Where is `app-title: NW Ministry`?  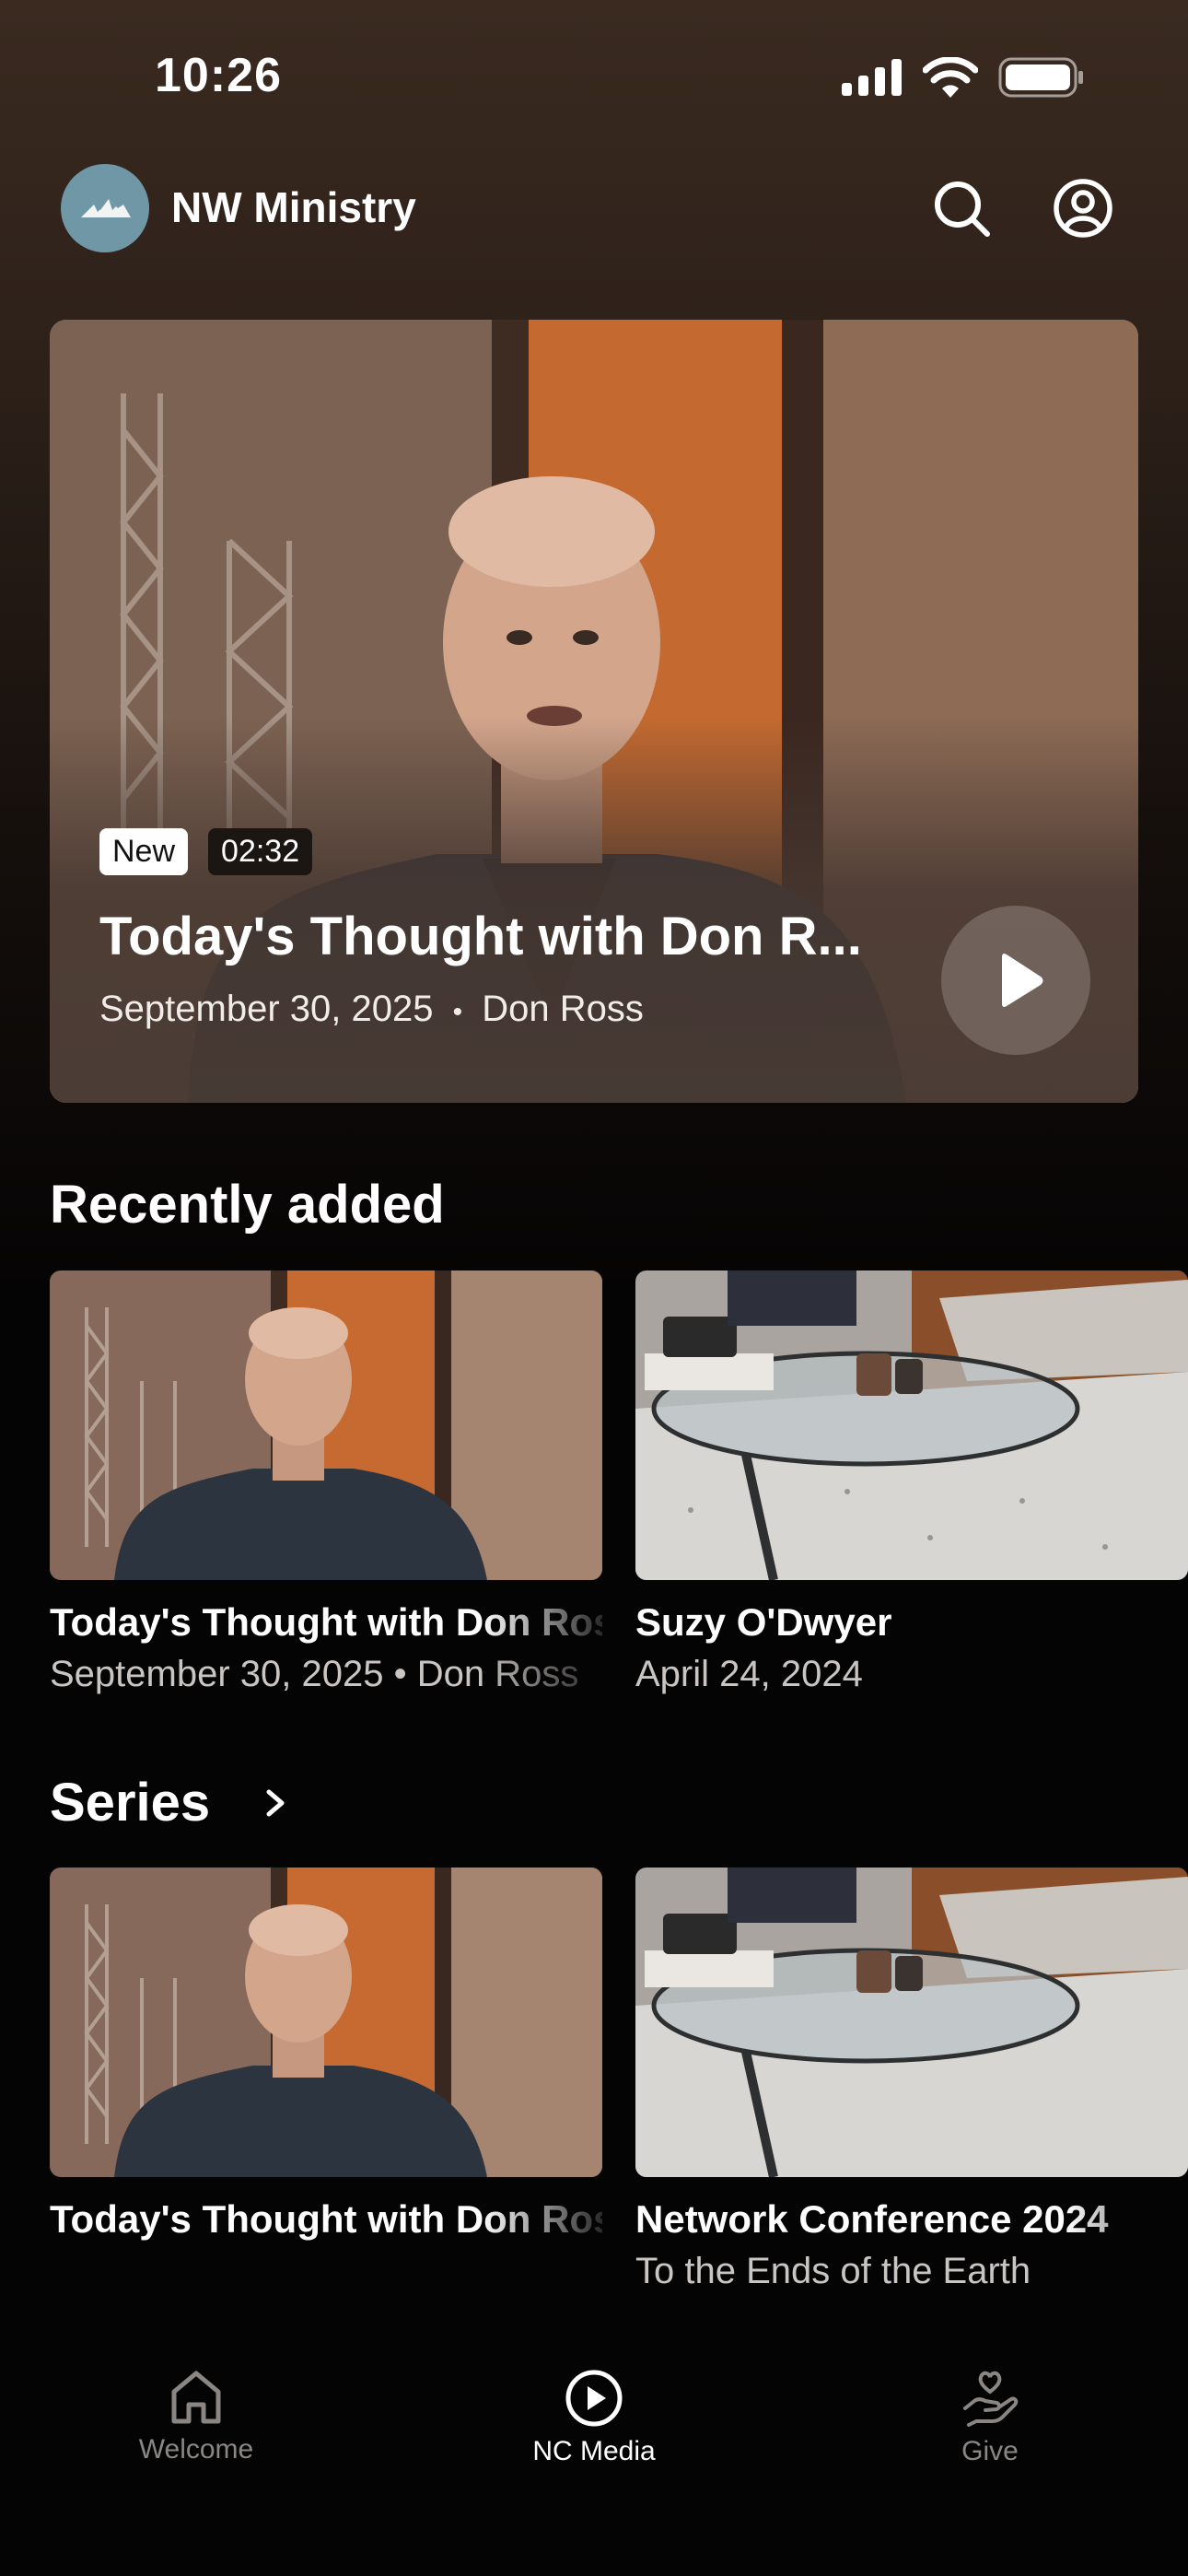 app-title: NW Ministry is located at coordinates (294, 207).